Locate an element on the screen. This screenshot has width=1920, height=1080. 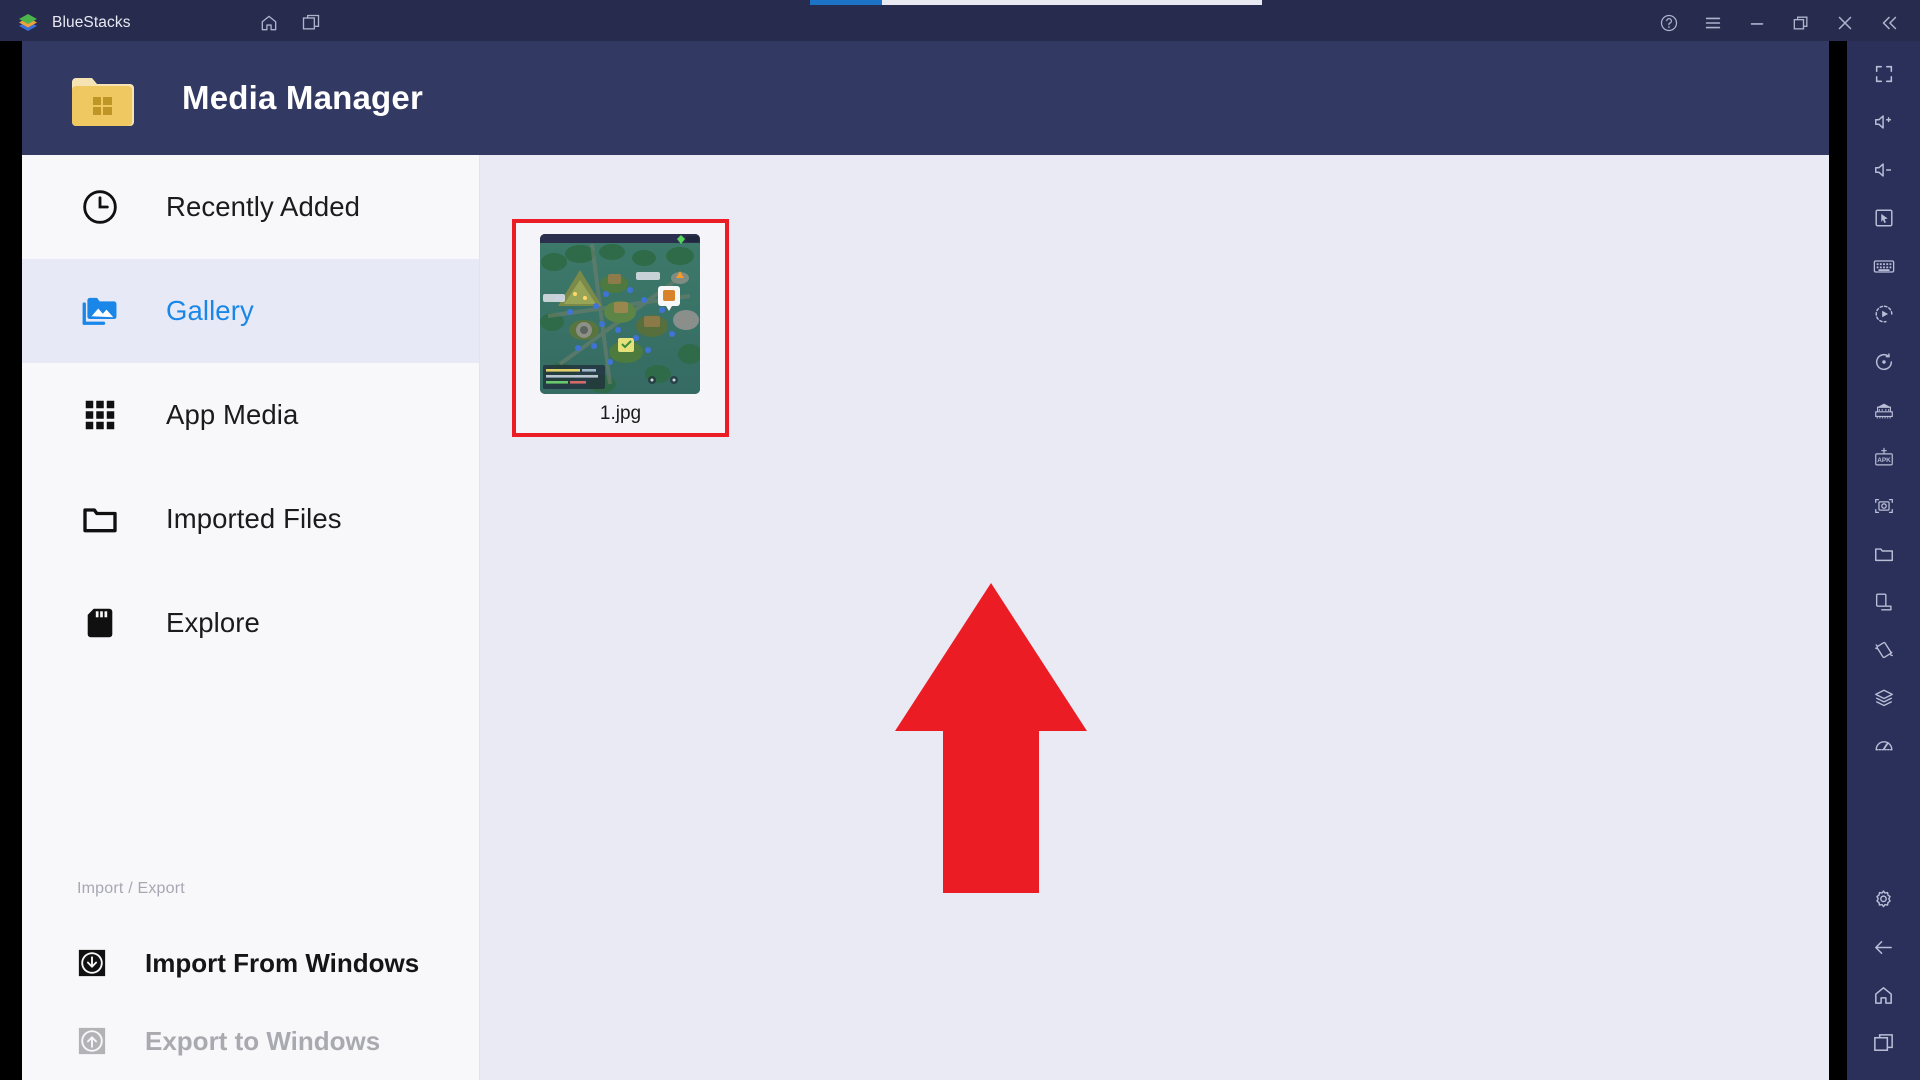
window-frame-left is located at coordinates (11, 560).